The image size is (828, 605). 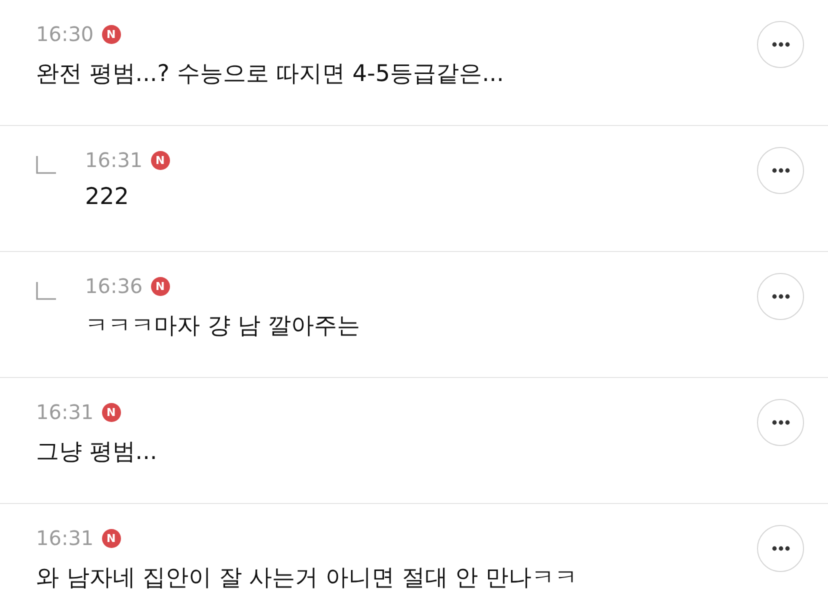 What do you see at coordinates (223, 326) in the screenshot?
I see `comment-text: ㅋㅋㅋ마자 걍 남 깔아주는` at bounding box center [223, 326].